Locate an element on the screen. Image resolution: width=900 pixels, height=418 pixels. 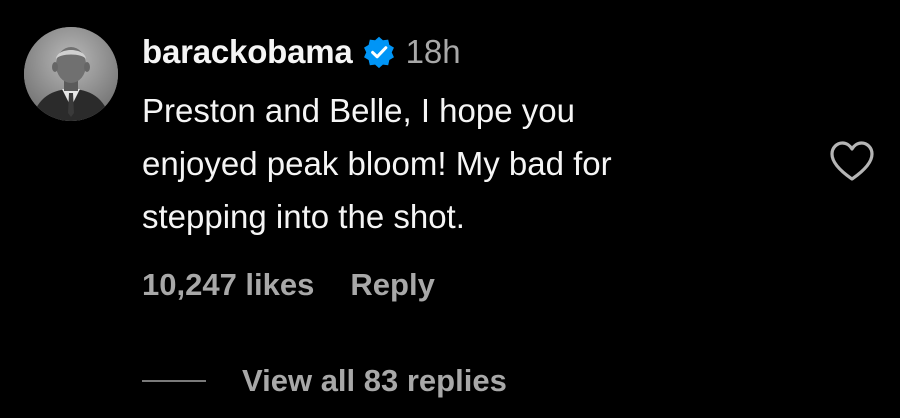
avatar is located at coordinates (71, 74).